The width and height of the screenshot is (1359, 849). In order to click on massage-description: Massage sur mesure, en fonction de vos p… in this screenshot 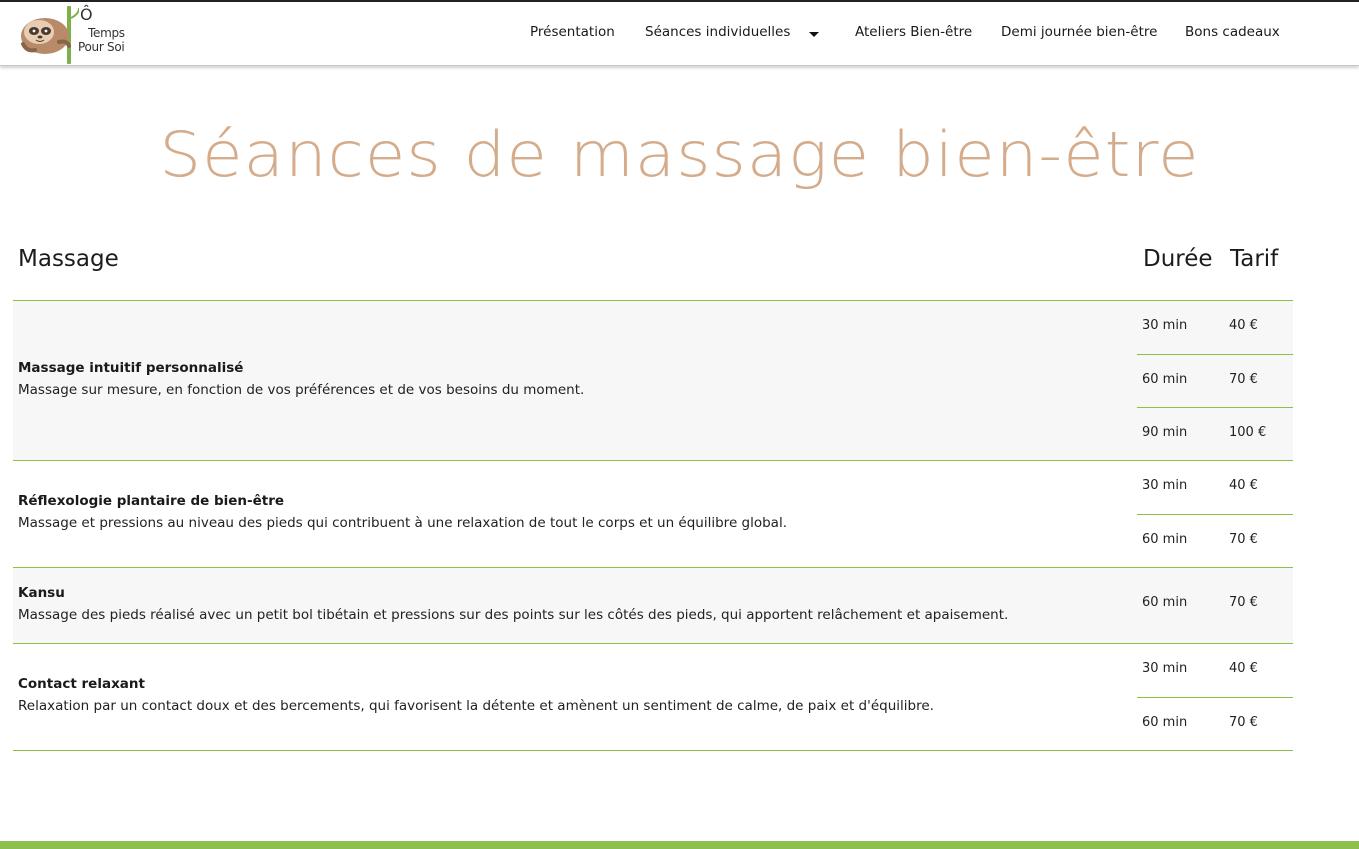, I will do `click(301, 390)`.